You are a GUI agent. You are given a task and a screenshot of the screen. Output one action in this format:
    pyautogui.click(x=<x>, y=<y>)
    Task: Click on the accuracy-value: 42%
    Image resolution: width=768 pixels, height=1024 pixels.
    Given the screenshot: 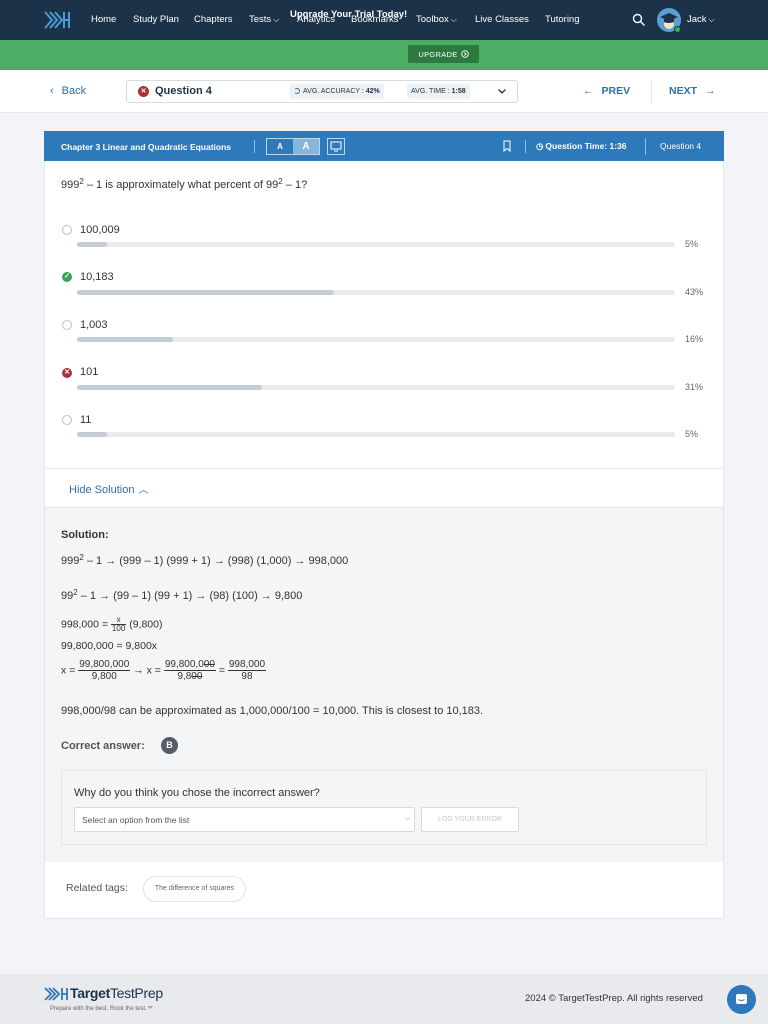 What is the action you would take?
    pyautogui.click(x=372, y=91)
    